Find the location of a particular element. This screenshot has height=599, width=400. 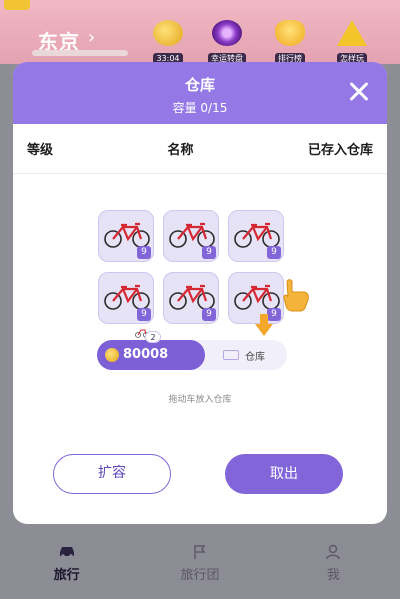

bottom-nav: 旅行 旅行团 我 is located at coordinates (200, 566).